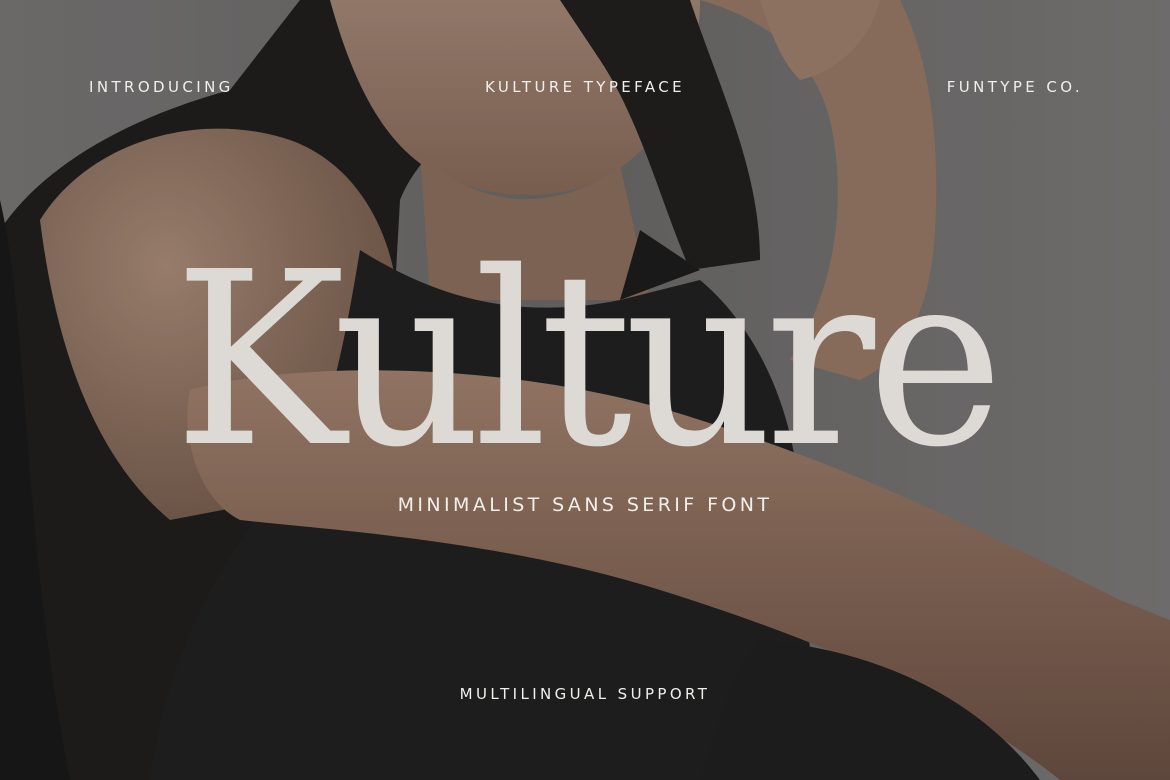 The image size is (1170, 780). I want to click on hero-subtitle: MINIMALIST SANS SERIF FONT, so click(585, 505).